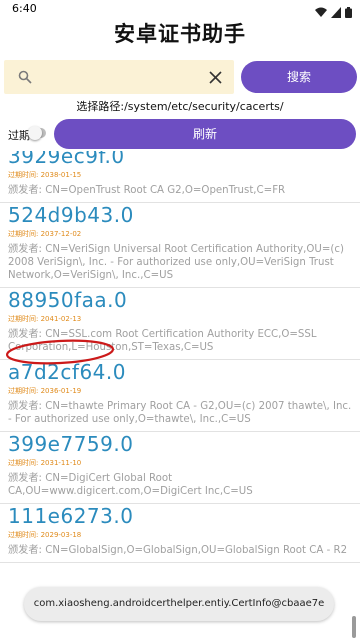 The image size is (360, 641). I want to click on close-icon, so click(215, 78).